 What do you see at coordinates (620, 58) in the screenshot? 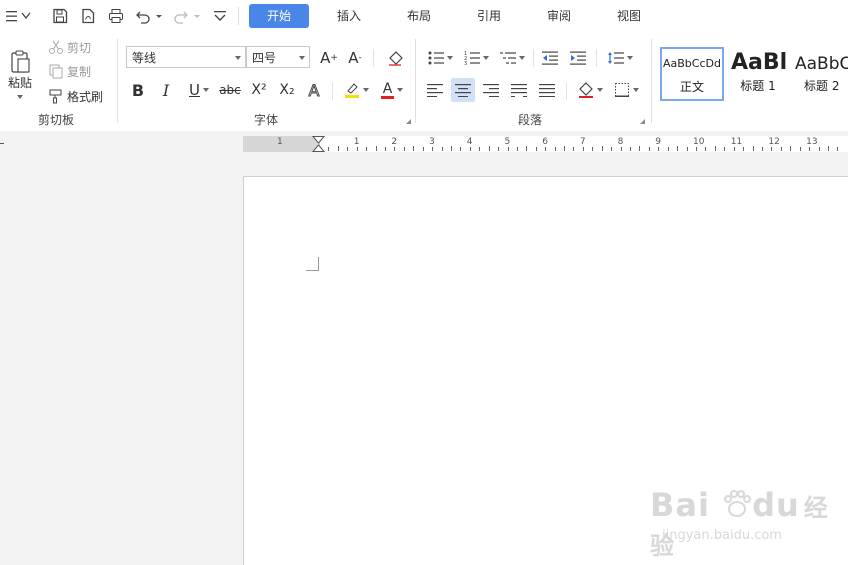
I see `line-spacing-button` at bounding box center [620, 58].